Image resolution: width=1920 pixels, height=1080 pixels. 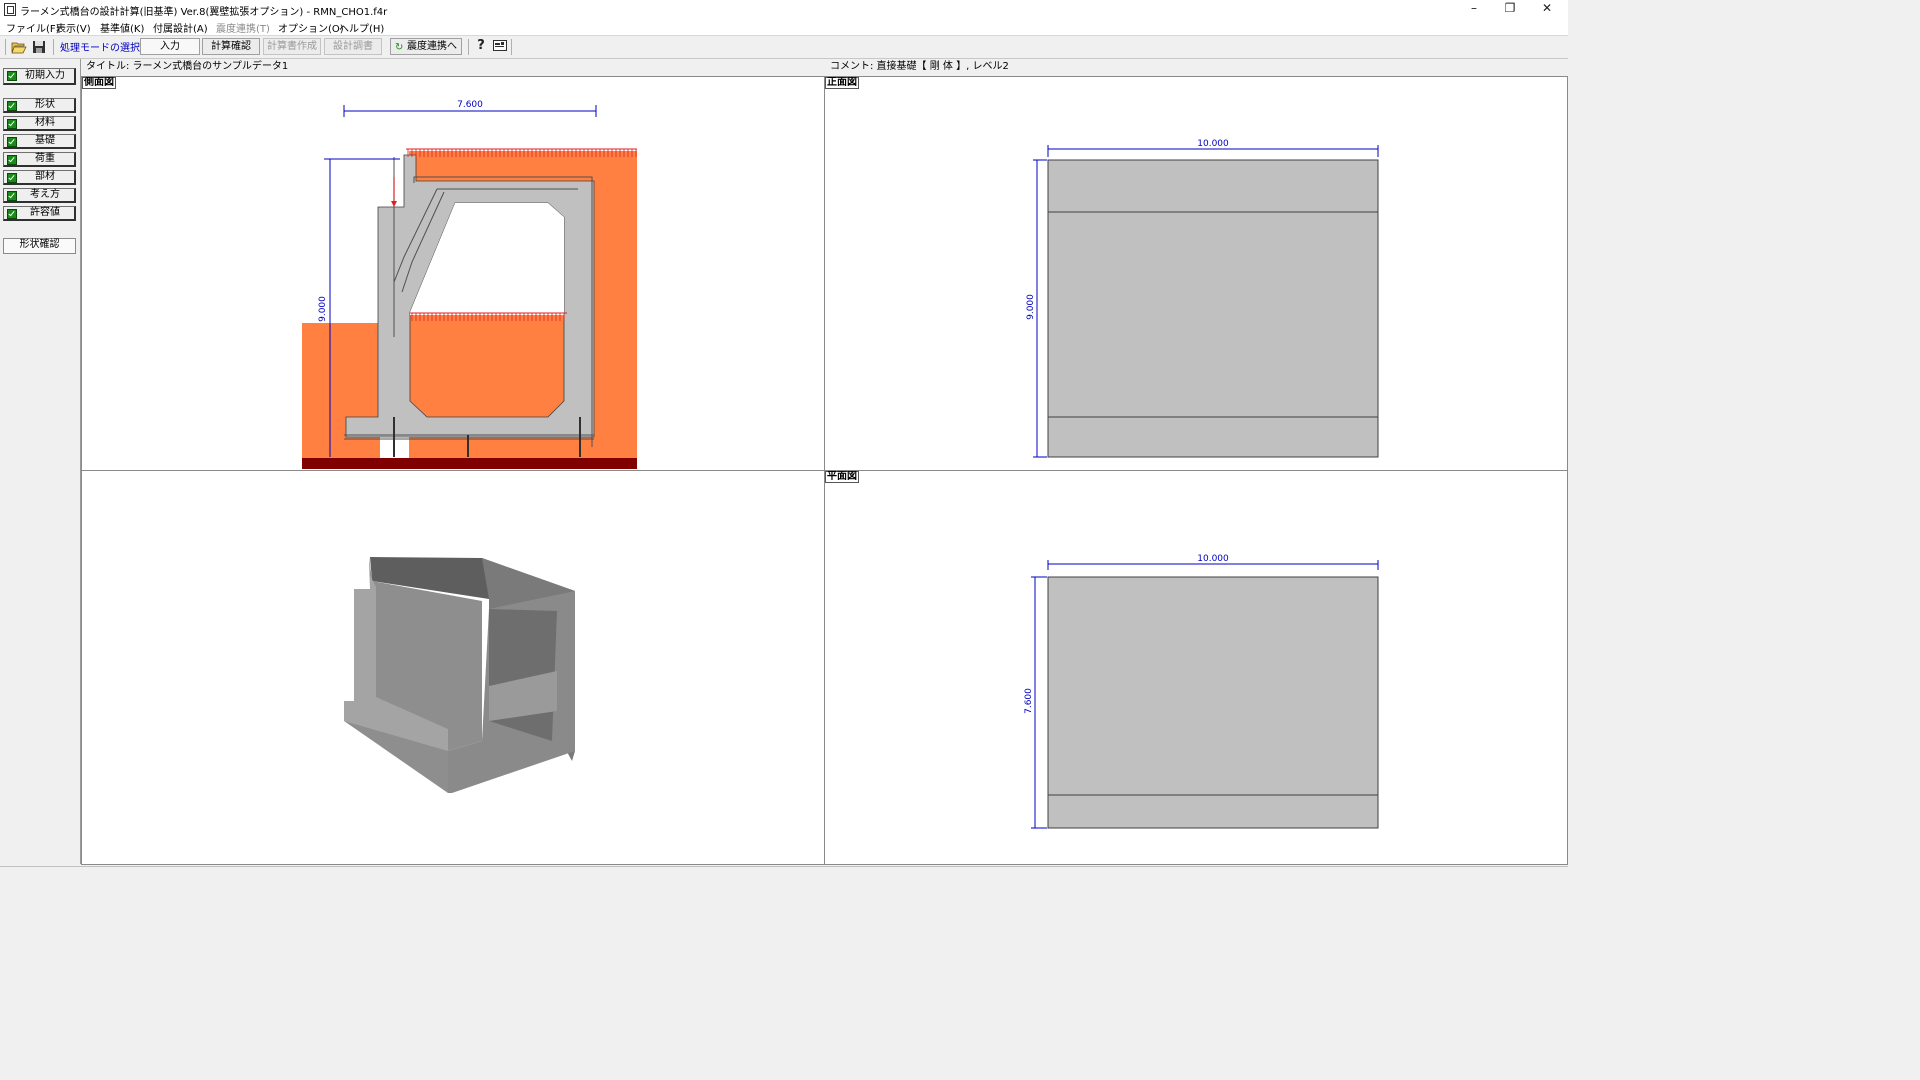 I want to click on report-create-button: 計算書作成, so click(x=292, y=46).